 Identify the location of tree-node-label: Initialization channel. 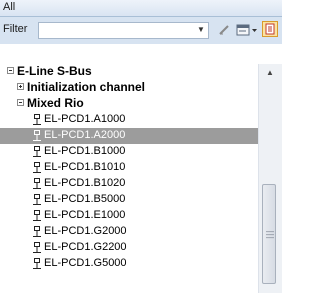
(86, 87).